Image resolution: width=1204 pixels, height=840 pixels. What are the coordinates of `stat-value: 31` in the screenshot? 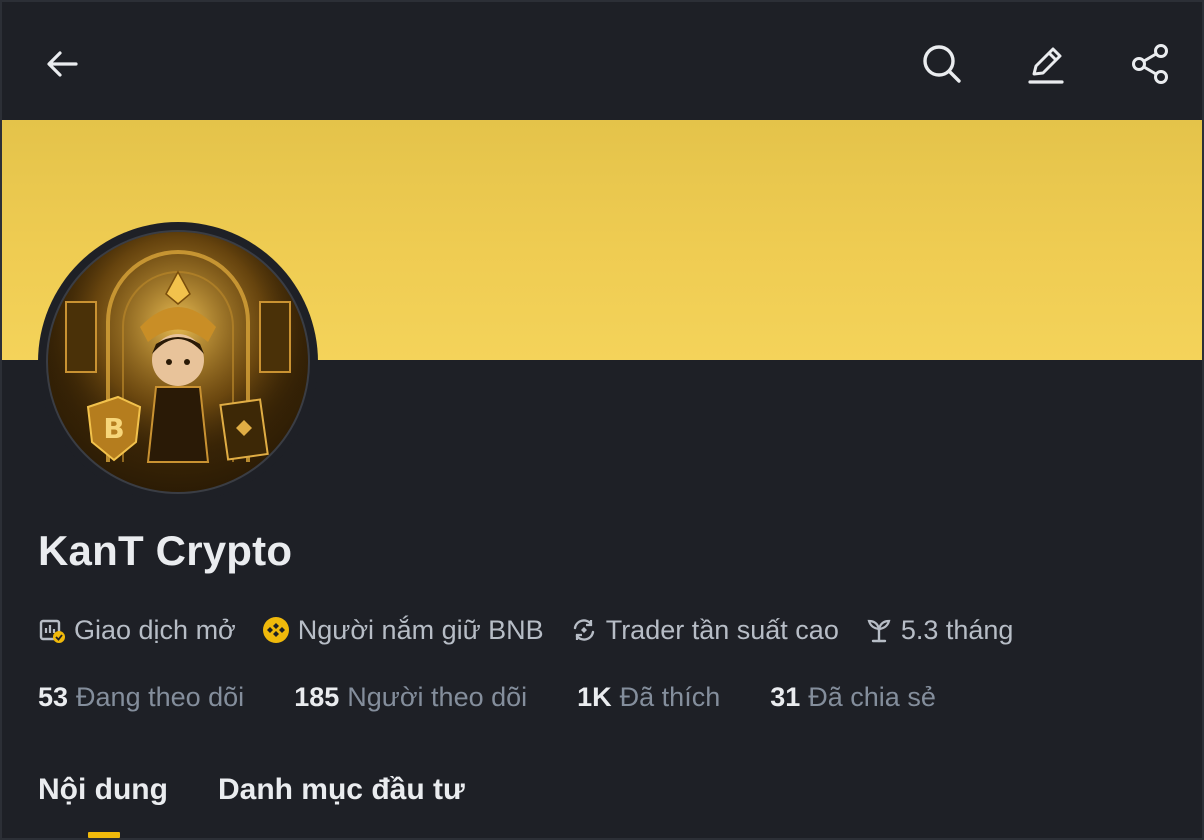 It's located at (785, 696).